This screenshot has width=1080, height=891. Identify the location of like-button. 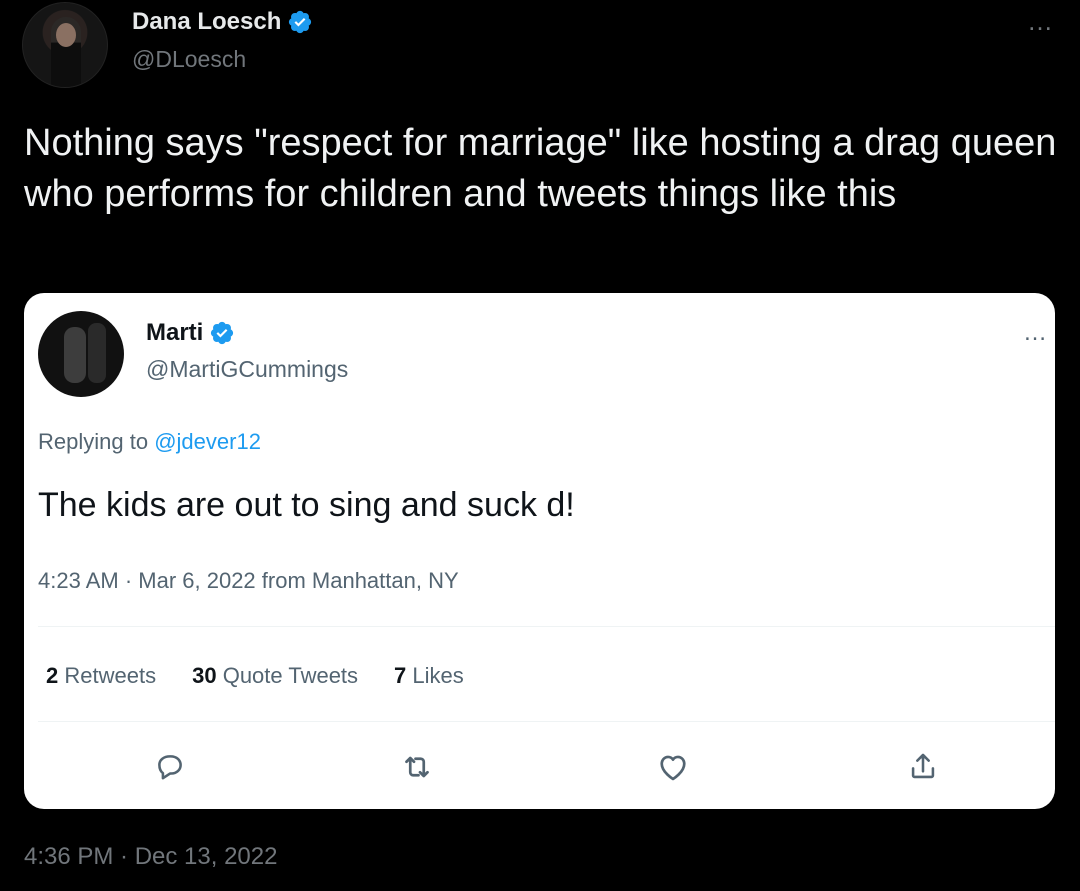
(673, 767).